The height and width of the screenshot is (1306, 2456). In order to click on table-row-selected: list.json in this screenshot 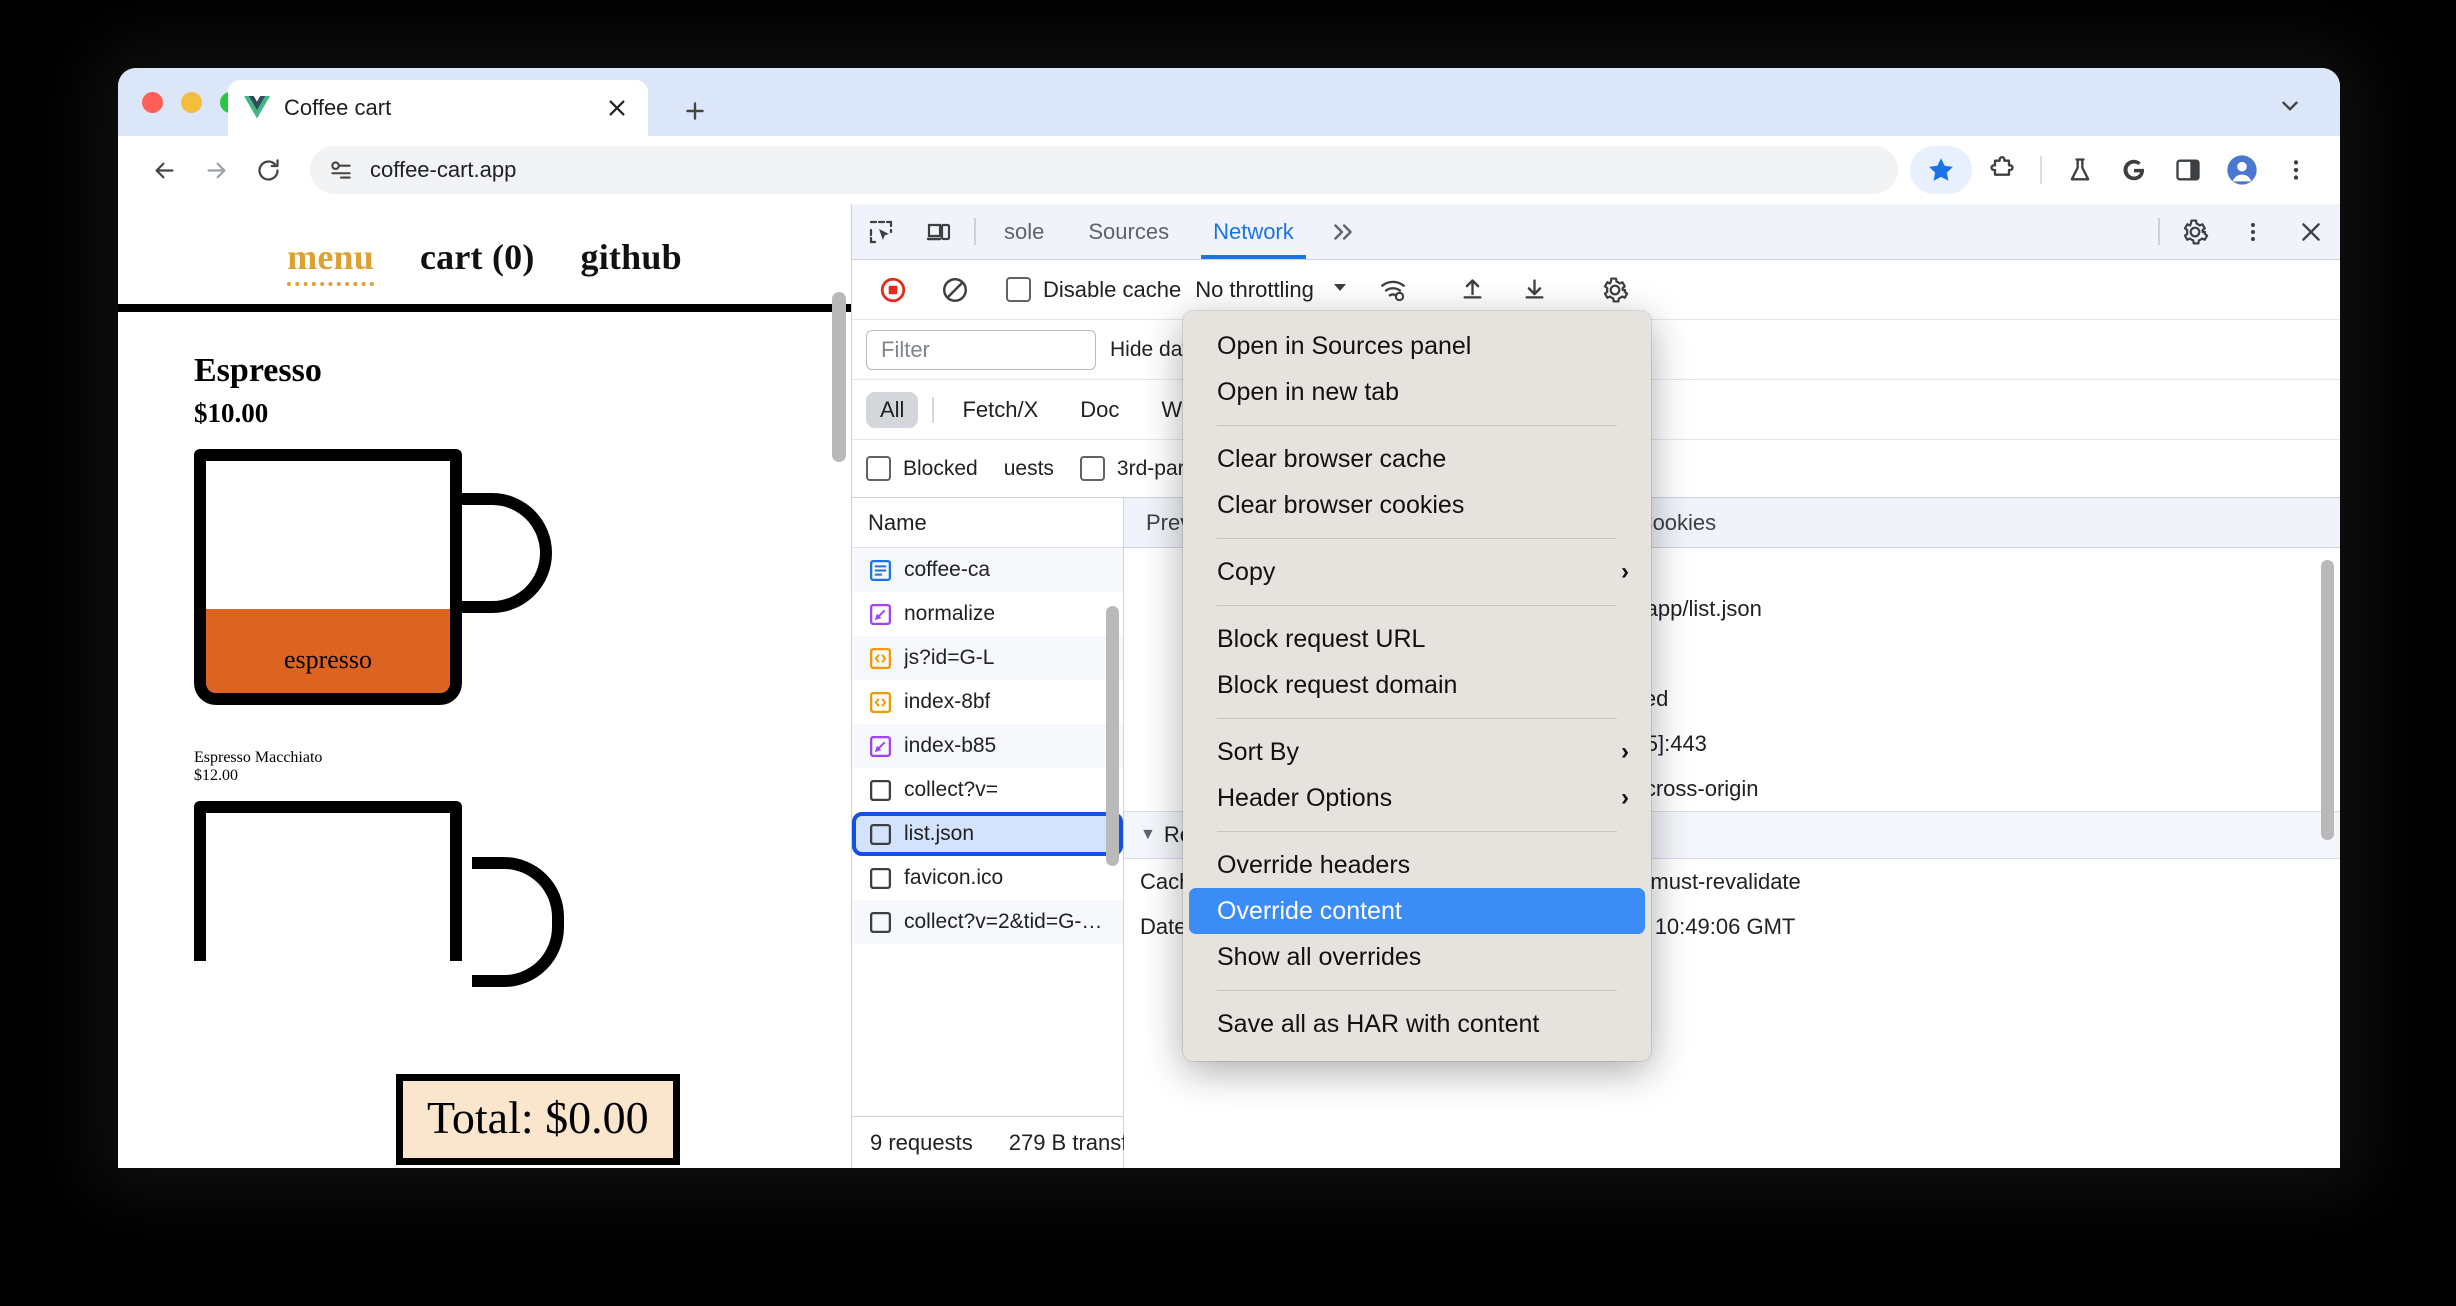, I will do `click(987, 834)`.